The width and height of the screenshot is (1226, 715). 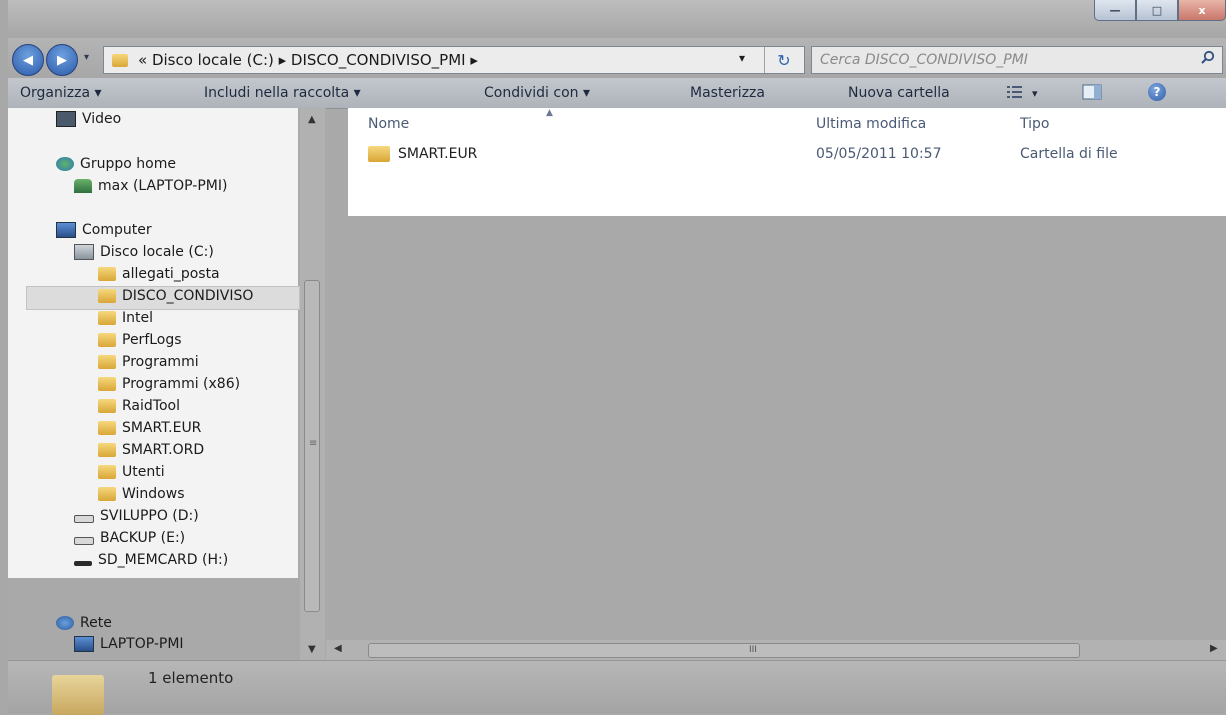 I want to click on column-header-modified: Ultima modifica, so click(x=871, y=124).